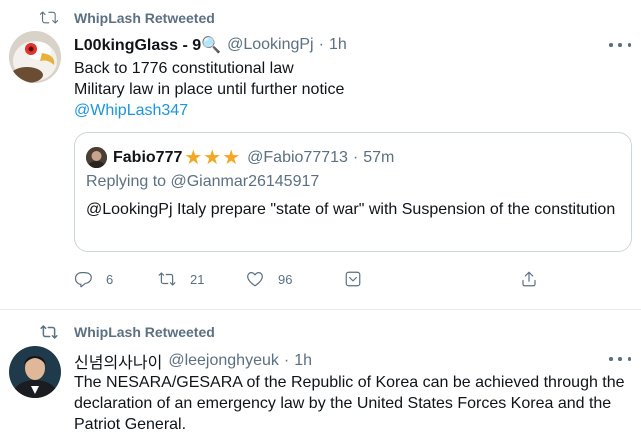 The image size is (641, 446). What do you see at coordinates (197, 279) in the screenshot?
I see `retweet-count: 21` at bounding box center [197, 279].